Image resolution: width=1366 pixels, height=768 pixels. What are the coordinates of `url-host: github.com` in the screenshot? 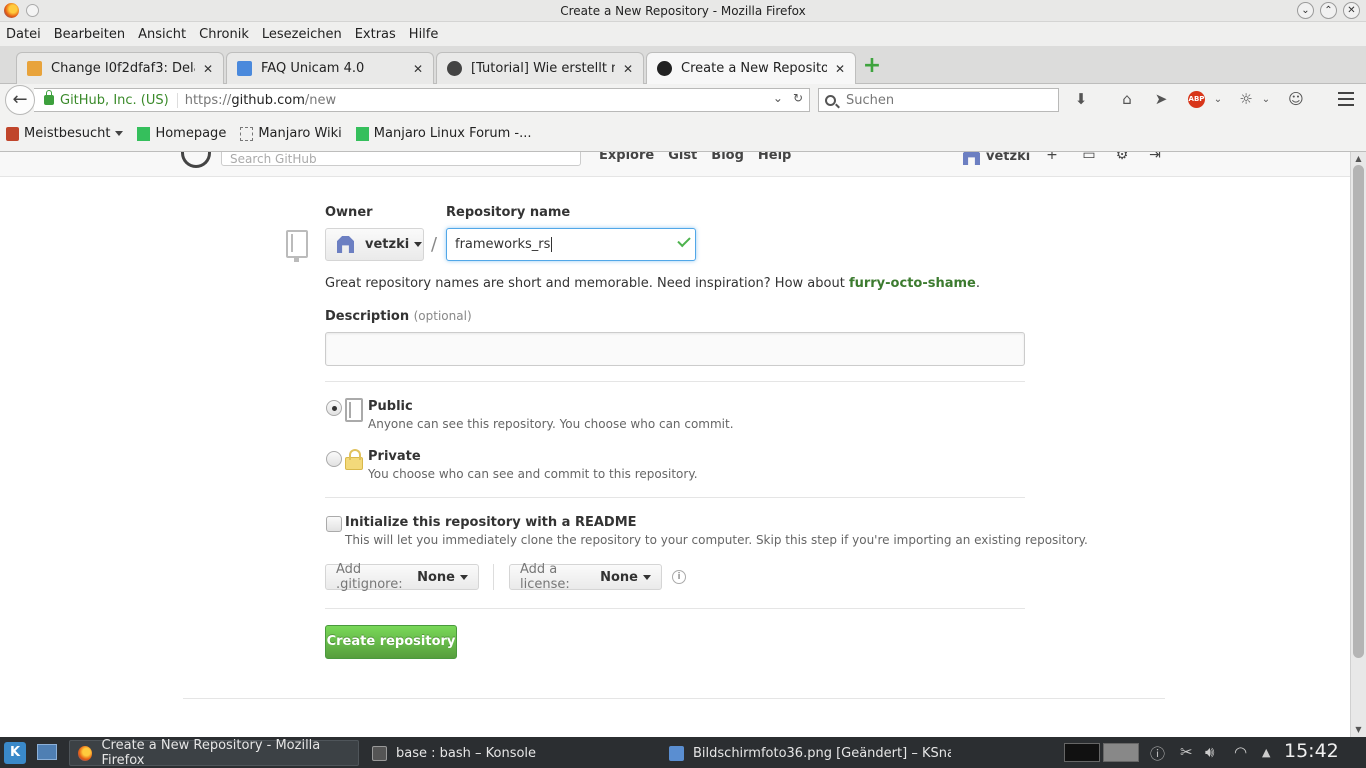 It's located at (268, 100).